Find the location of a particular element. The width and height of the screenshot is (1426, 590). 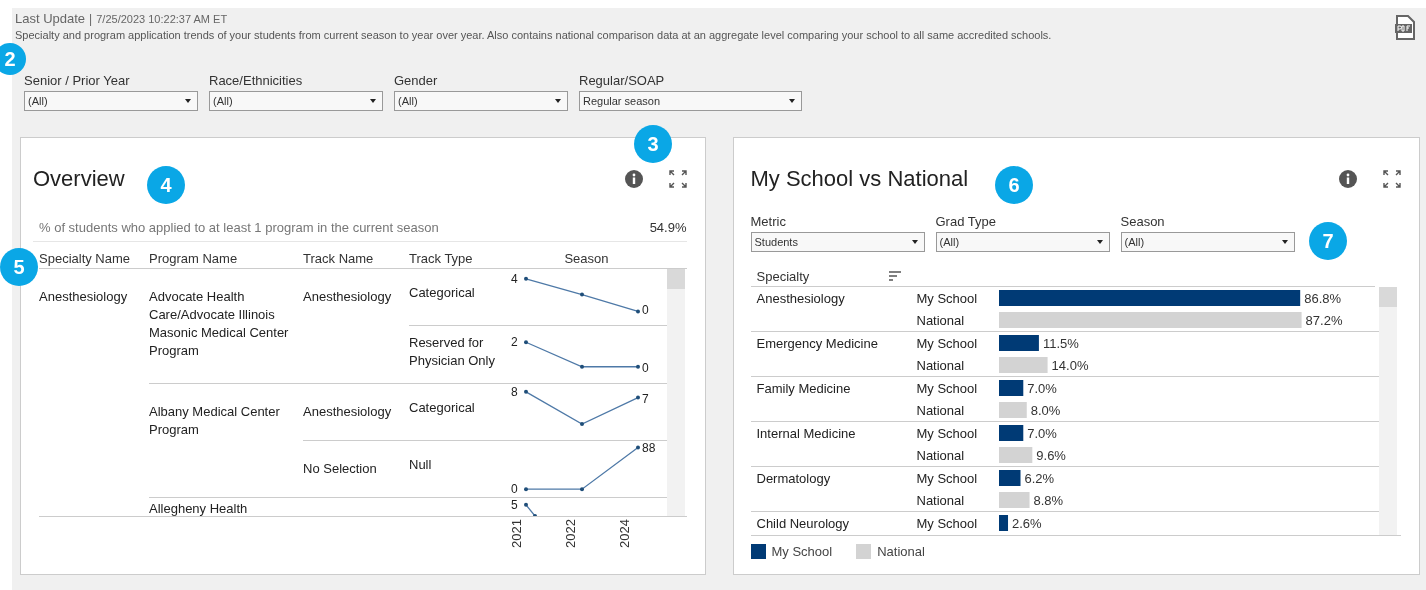

filter-label: Grad Type is located at coordinates (966, 221).